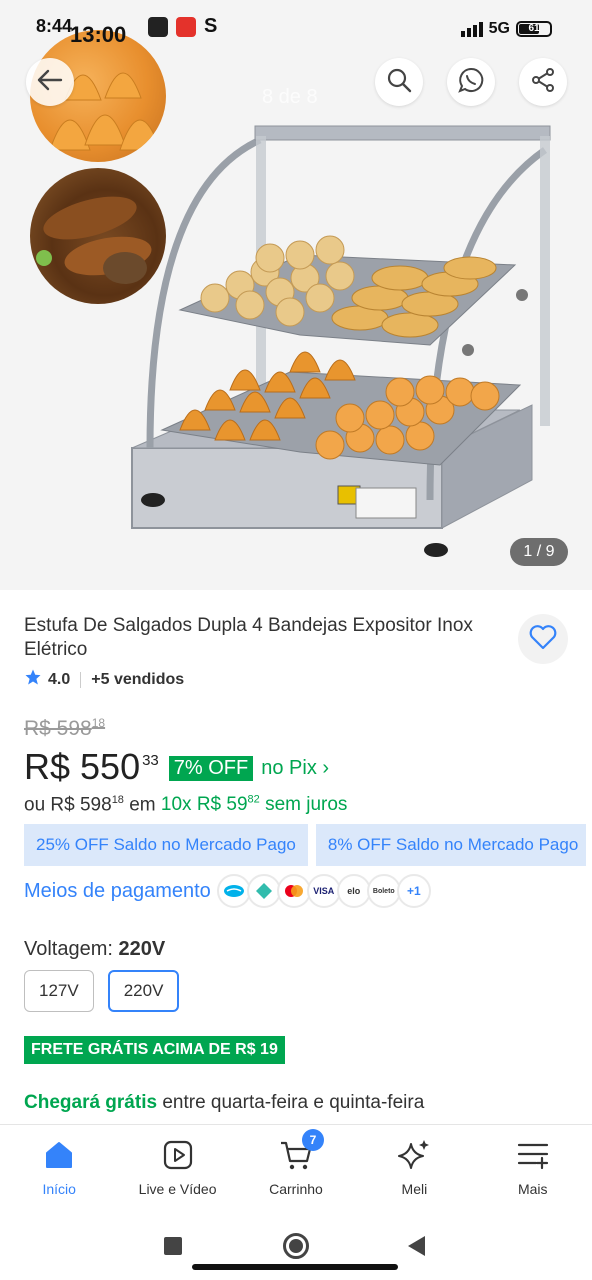 Image resolution: width=592 pixels, height=1280 pixels. I want to click on nav-item-carrinho: 7 Carrinho, so click(296, 1167).